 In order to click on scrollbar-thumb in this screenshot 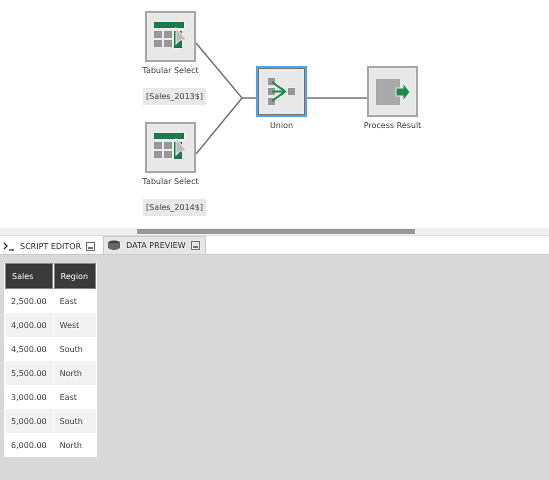, I will do `click(276, 231)`.